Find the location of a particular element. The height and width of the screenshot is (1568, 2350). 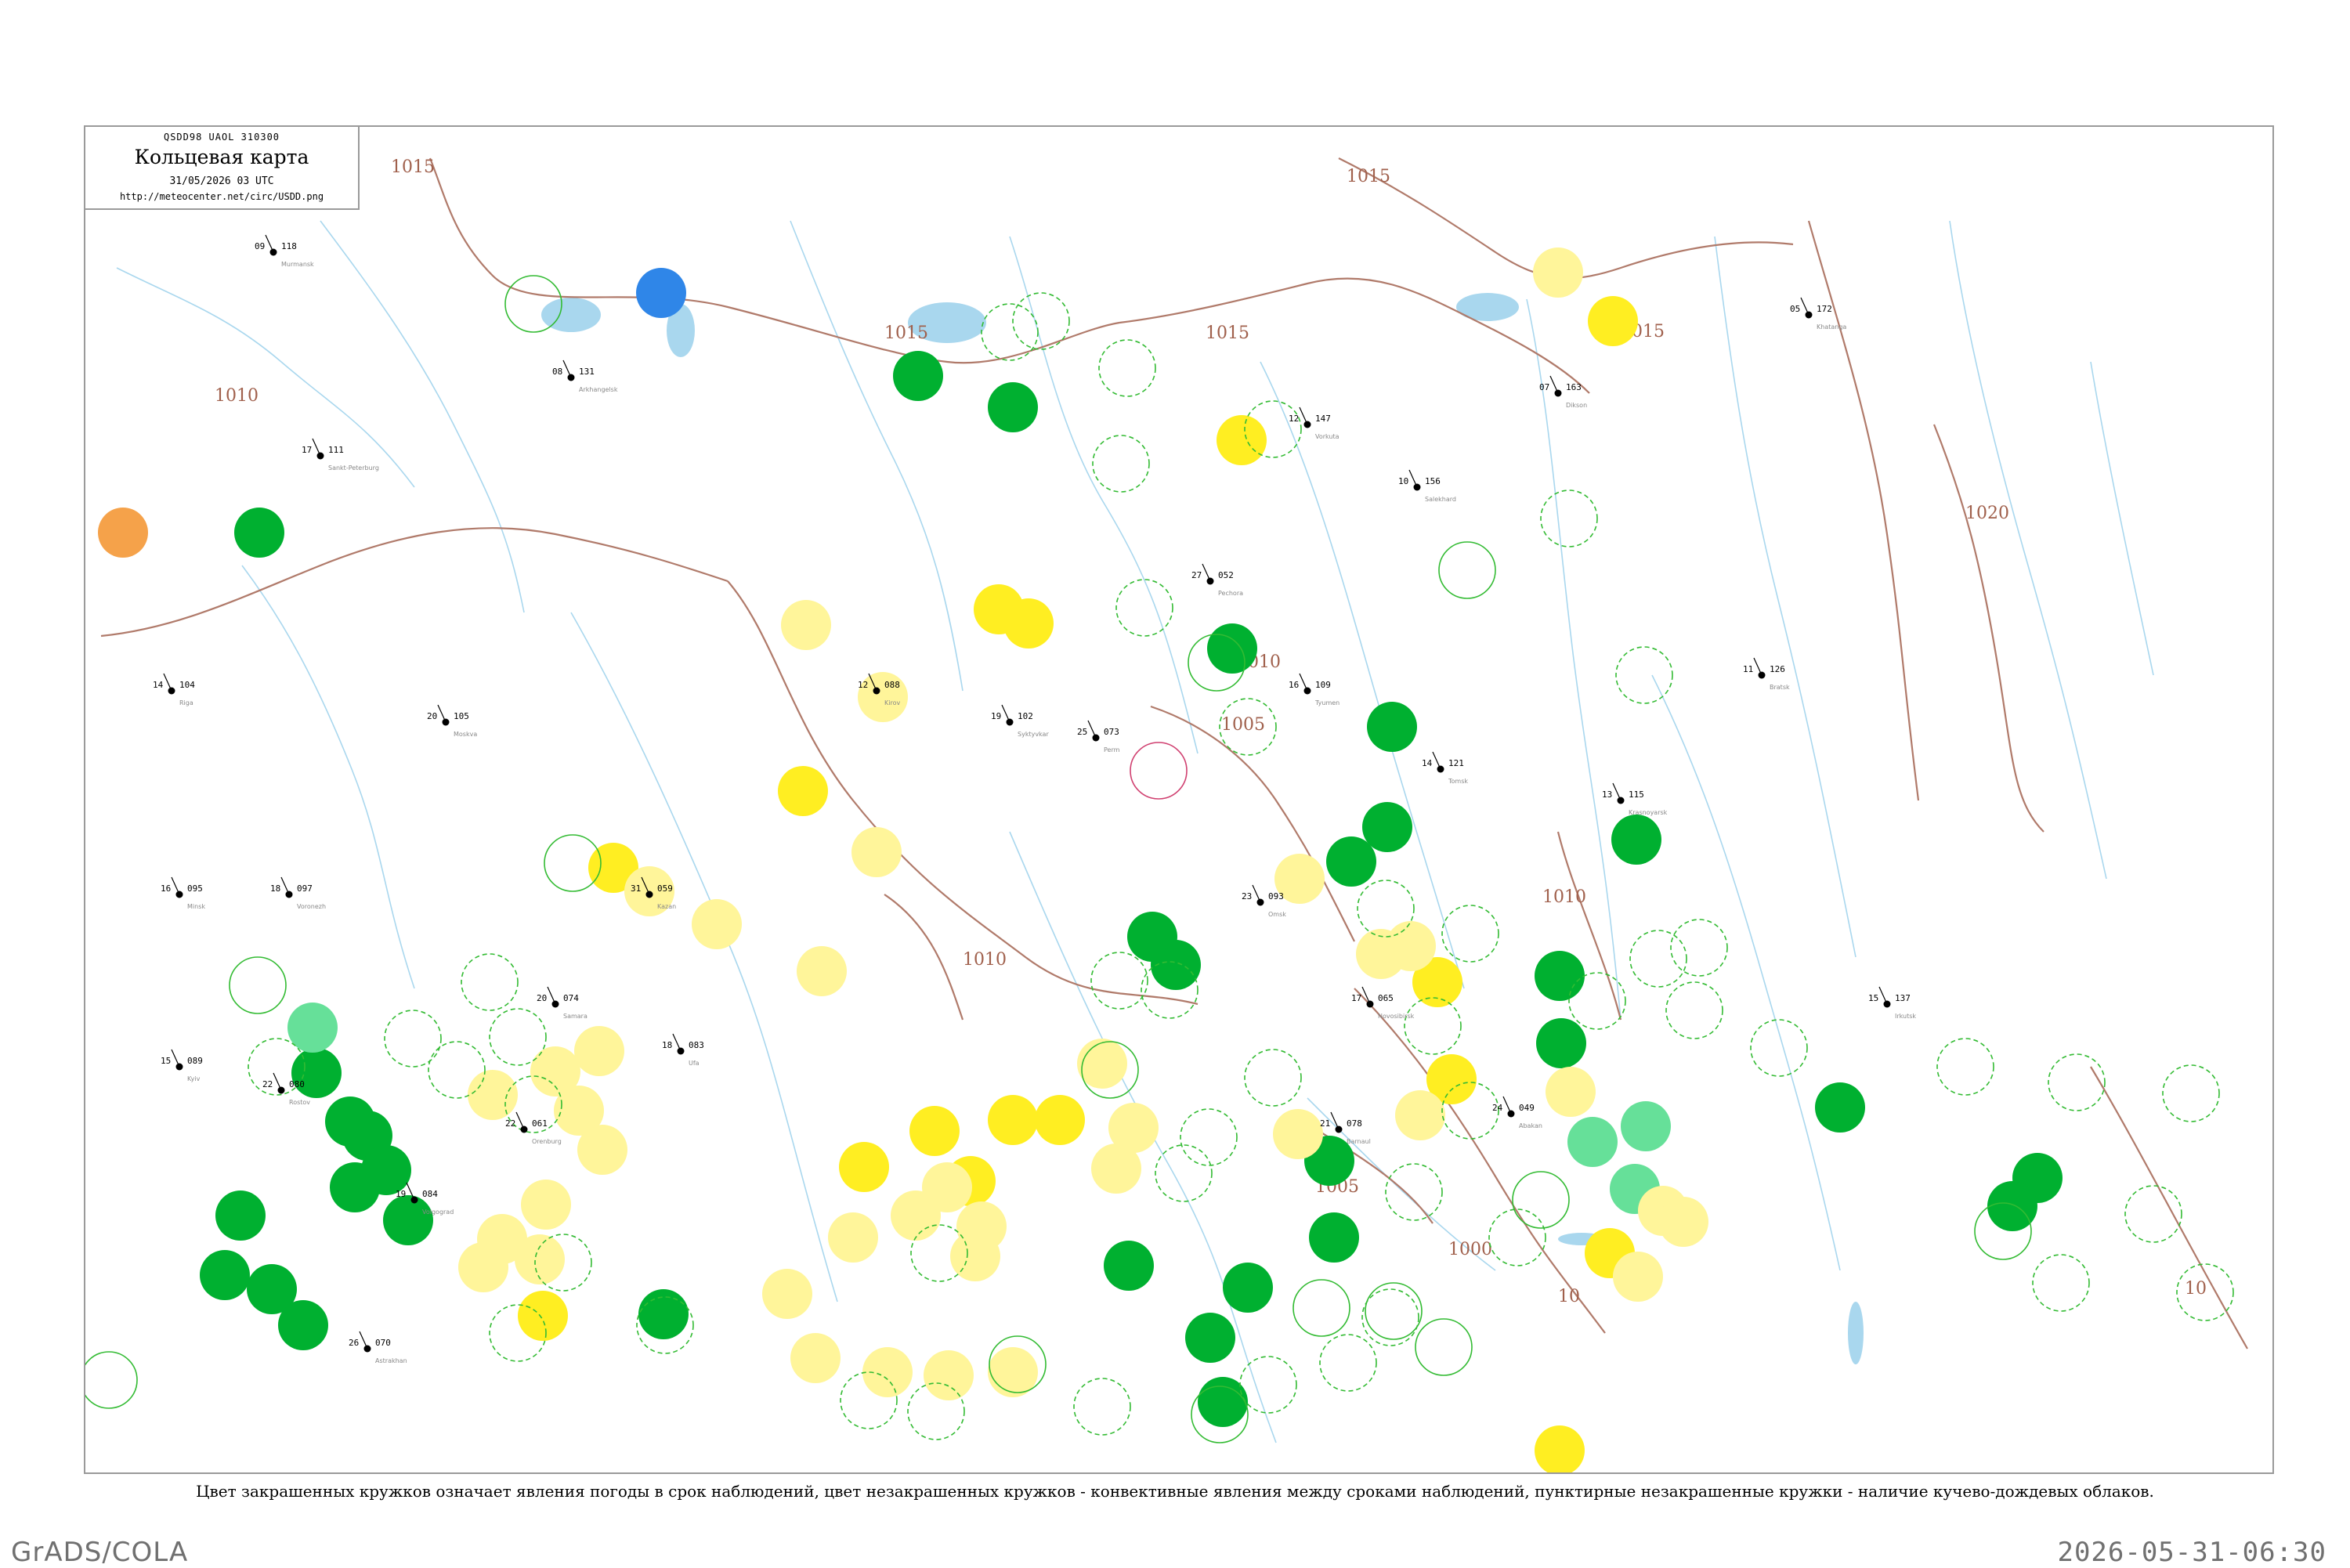

station-plot: 05 172 Khatanga is located at coordinates (1818, 314).